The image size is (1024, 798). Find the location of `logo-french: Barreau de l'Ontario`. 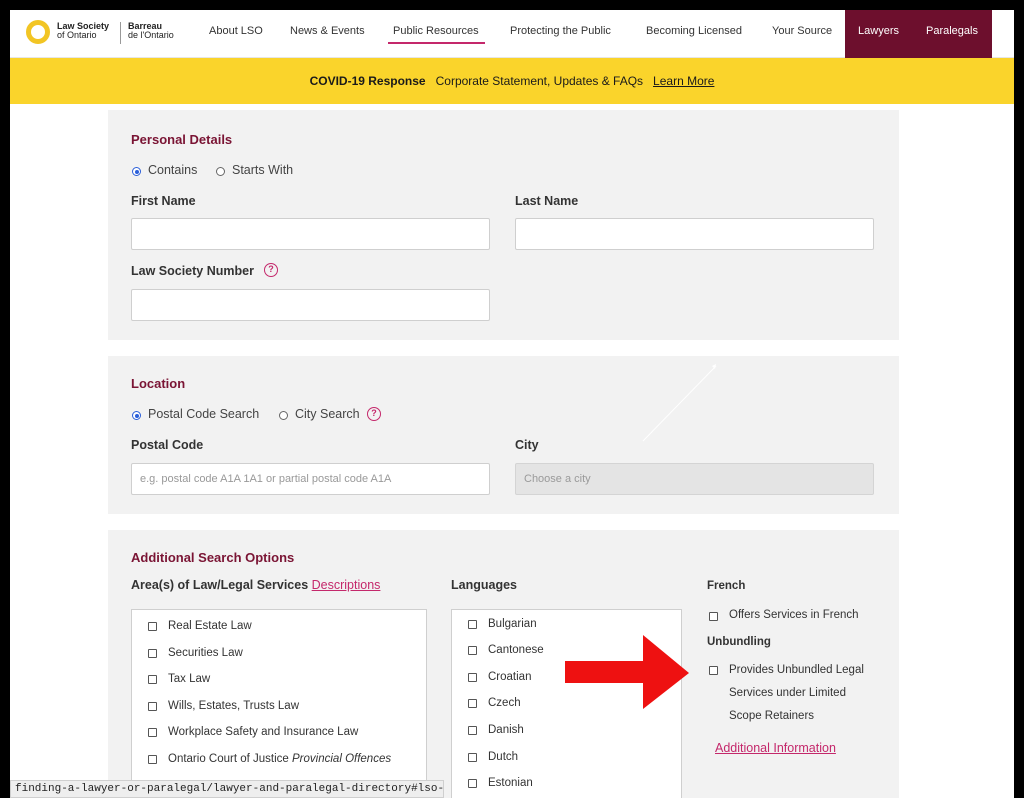

logo-french: Barreau de l'Ontario is located at coordinates (151, 31).